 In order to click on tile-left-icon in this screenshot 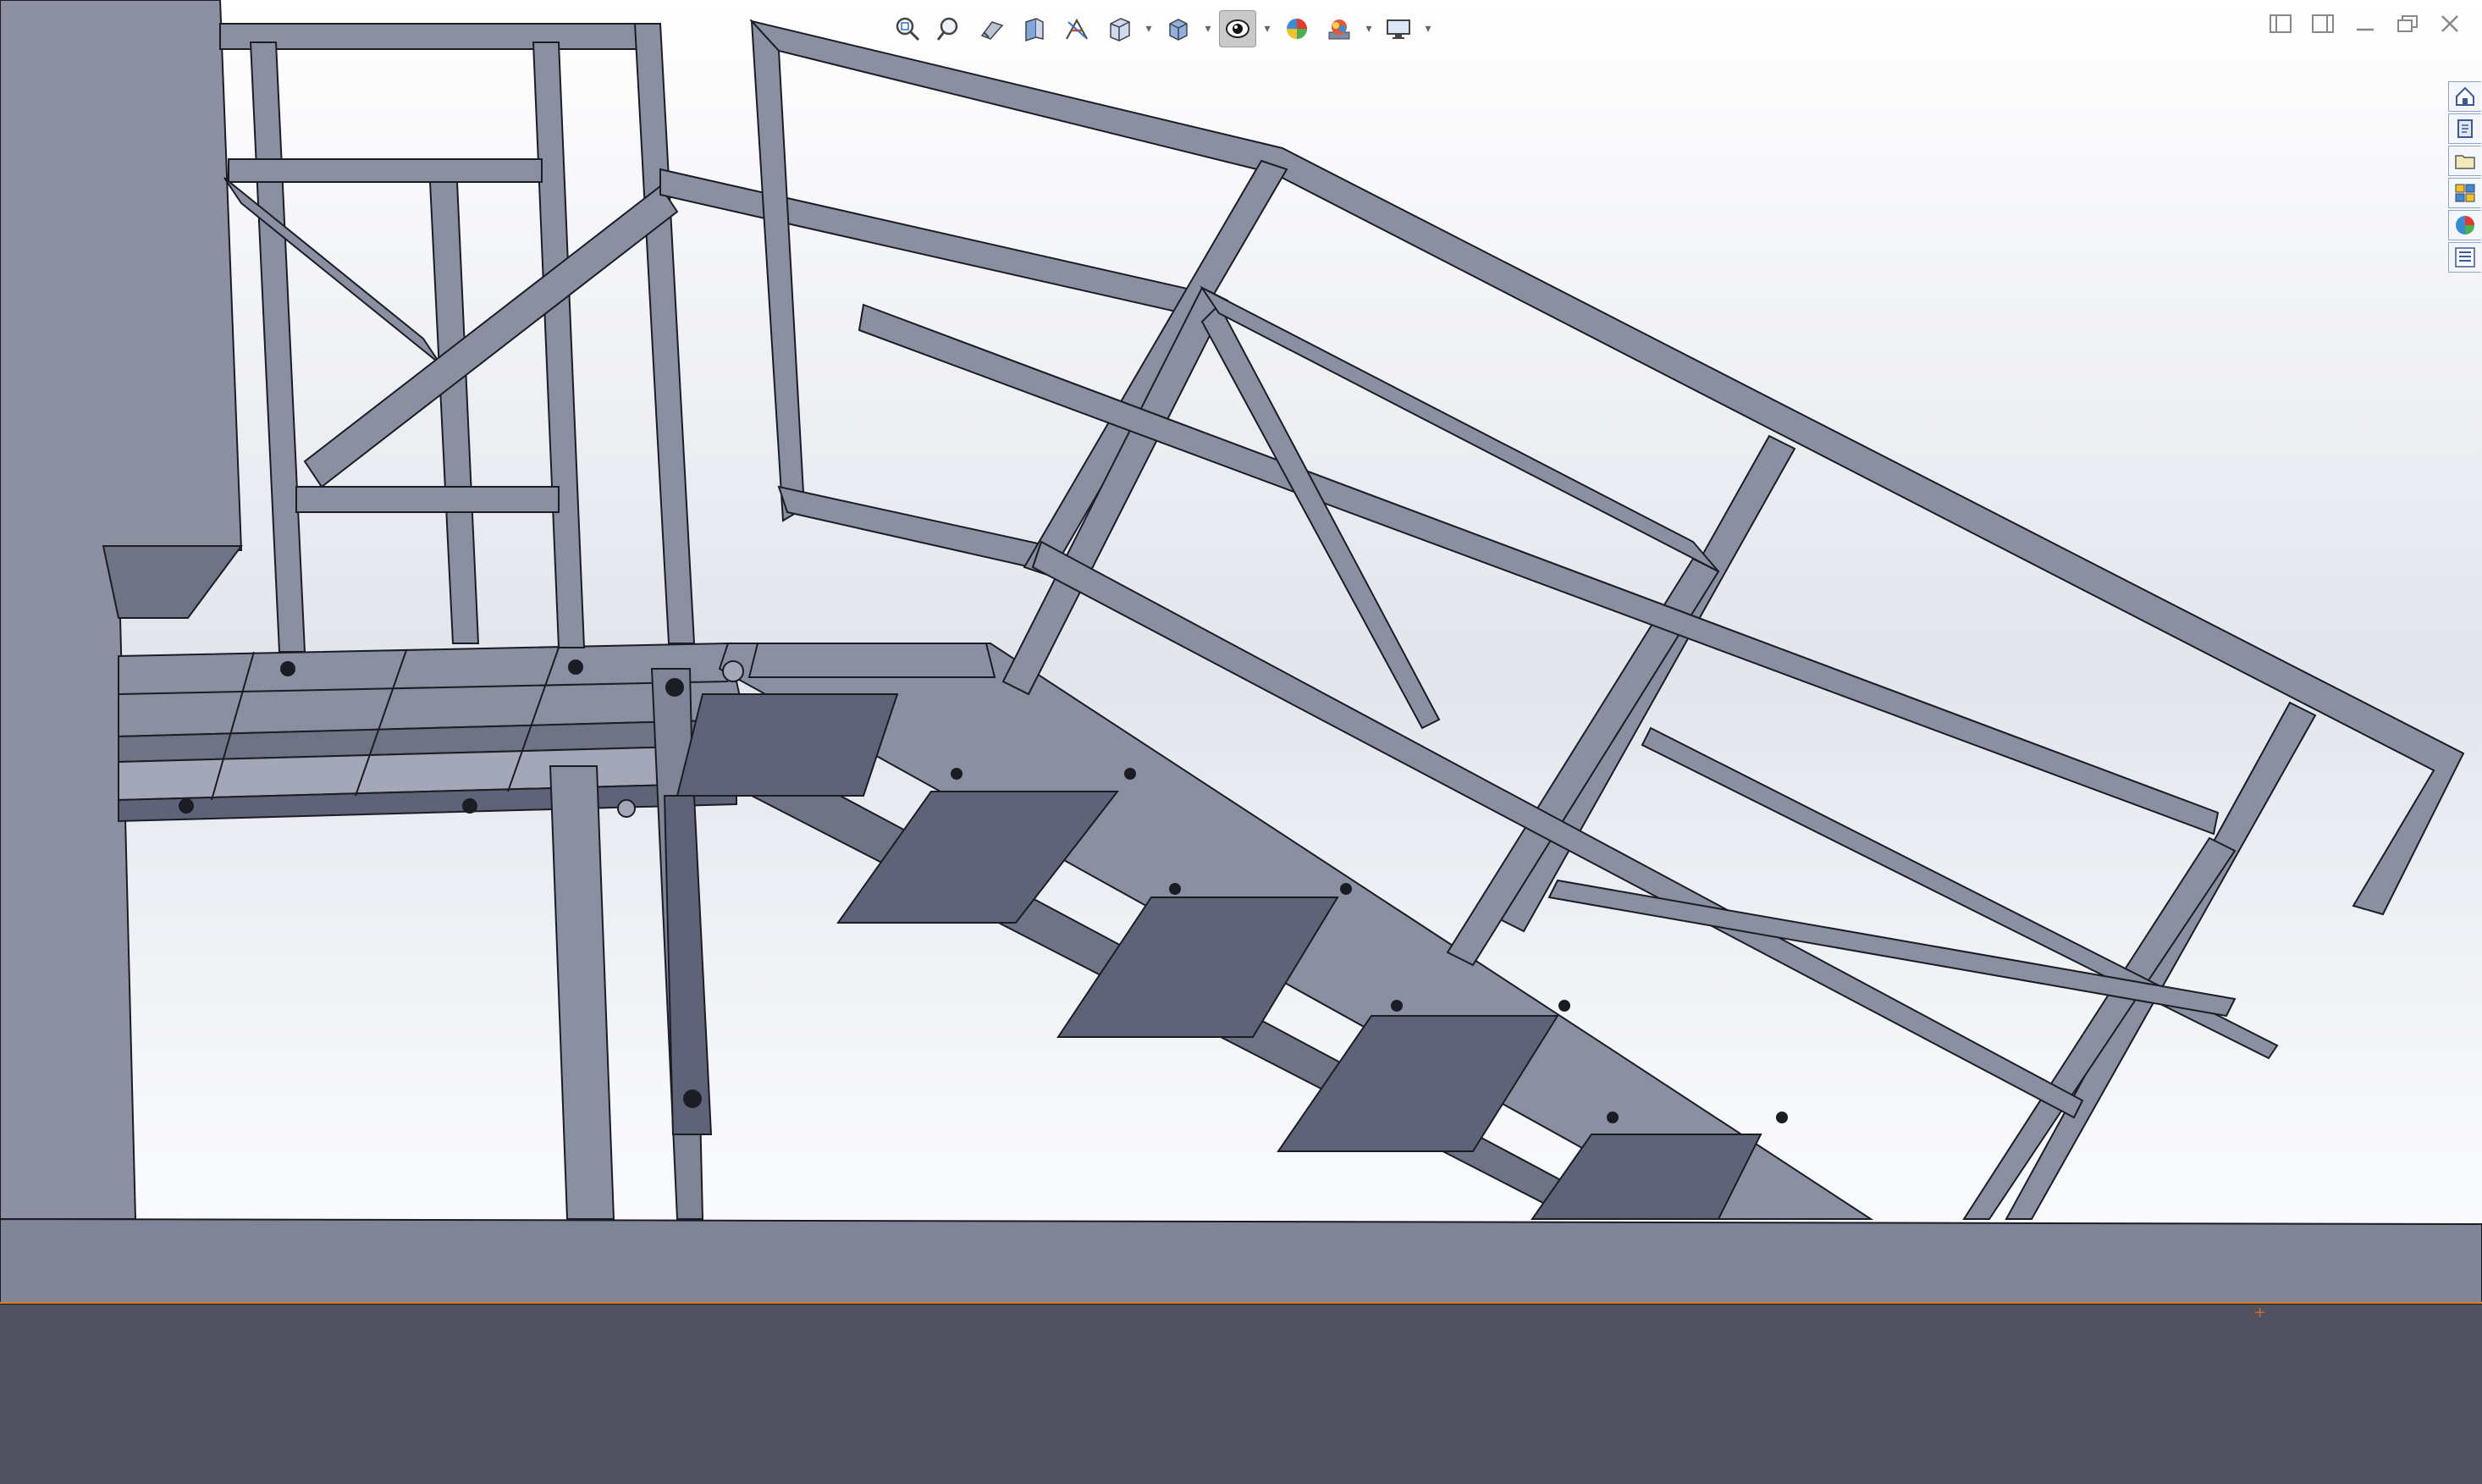, I will do `click(2281, 23)`.